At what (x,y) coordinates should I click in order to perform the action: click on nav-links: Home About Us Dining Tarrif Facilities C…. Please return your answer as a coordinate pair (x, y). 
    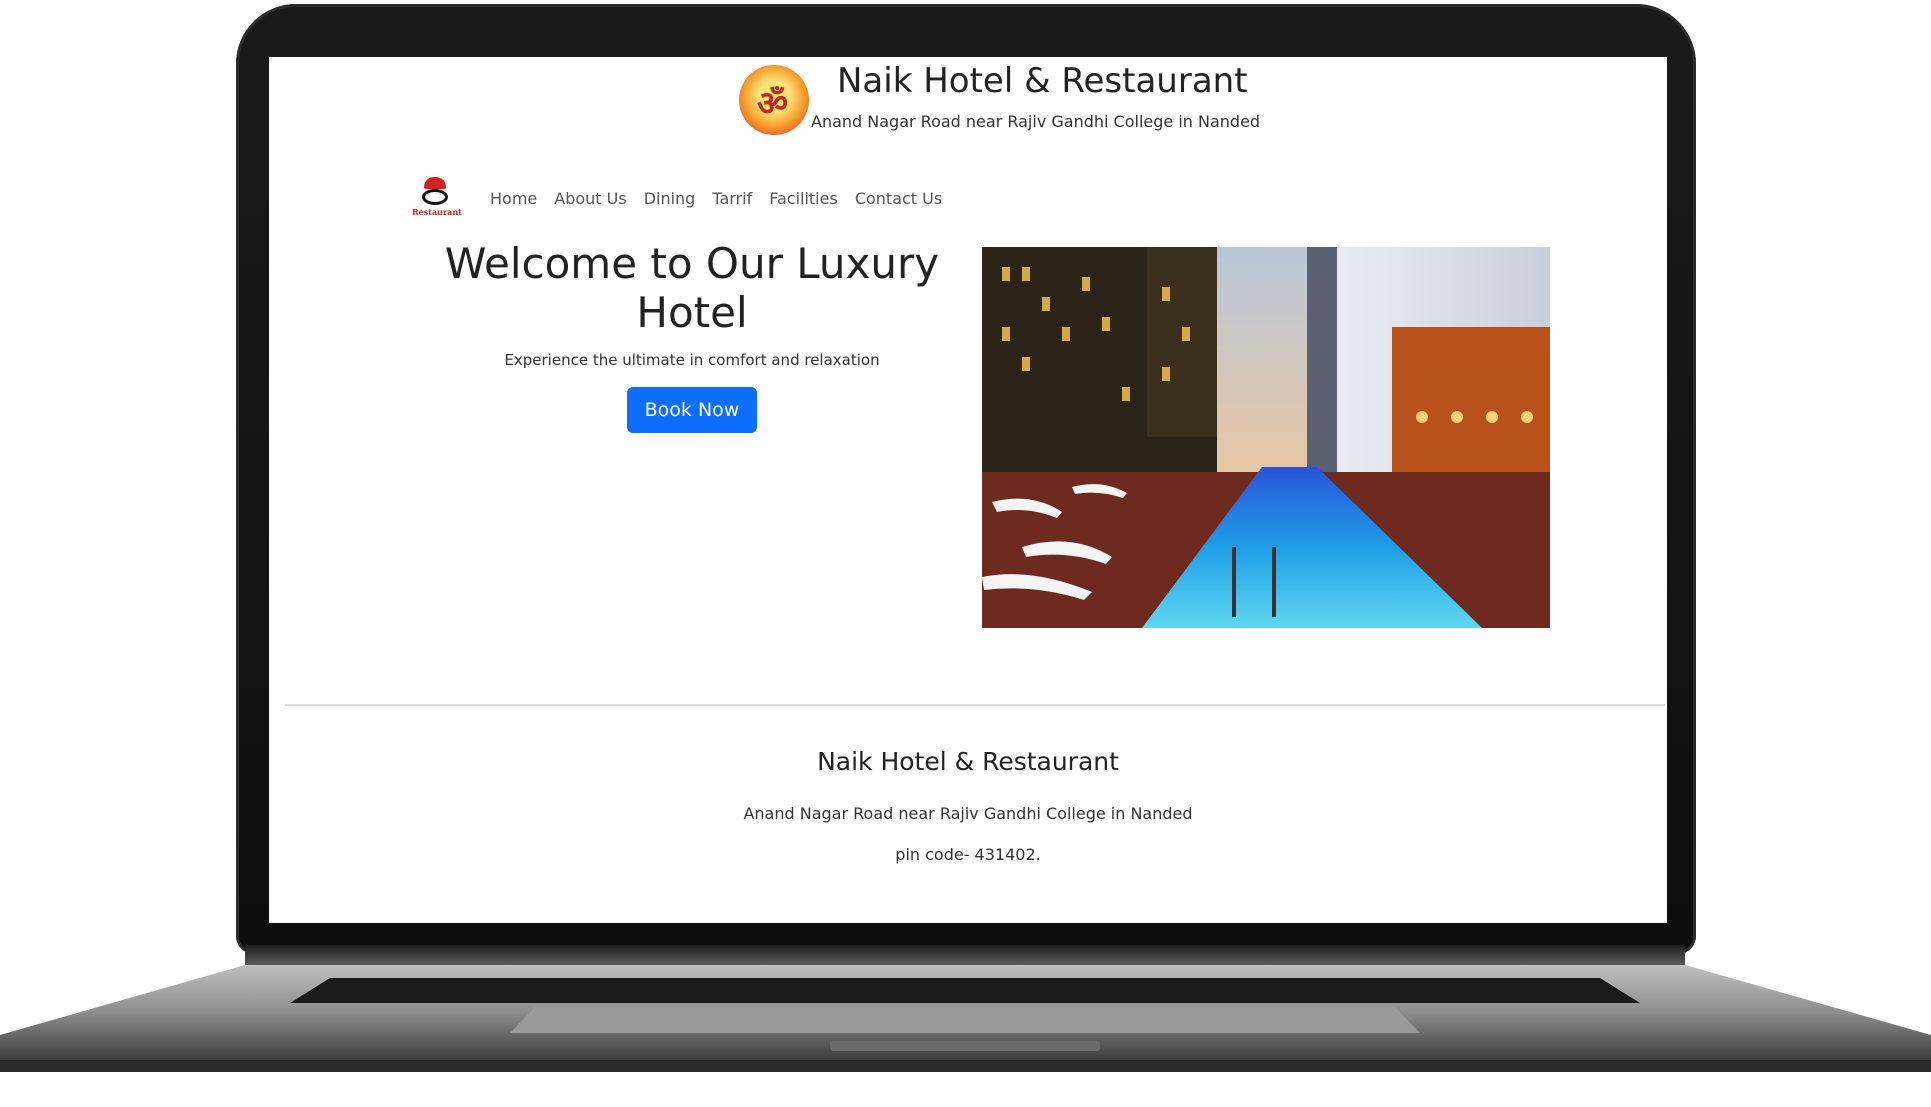
    Looking at the image, I should click on (716, 198).